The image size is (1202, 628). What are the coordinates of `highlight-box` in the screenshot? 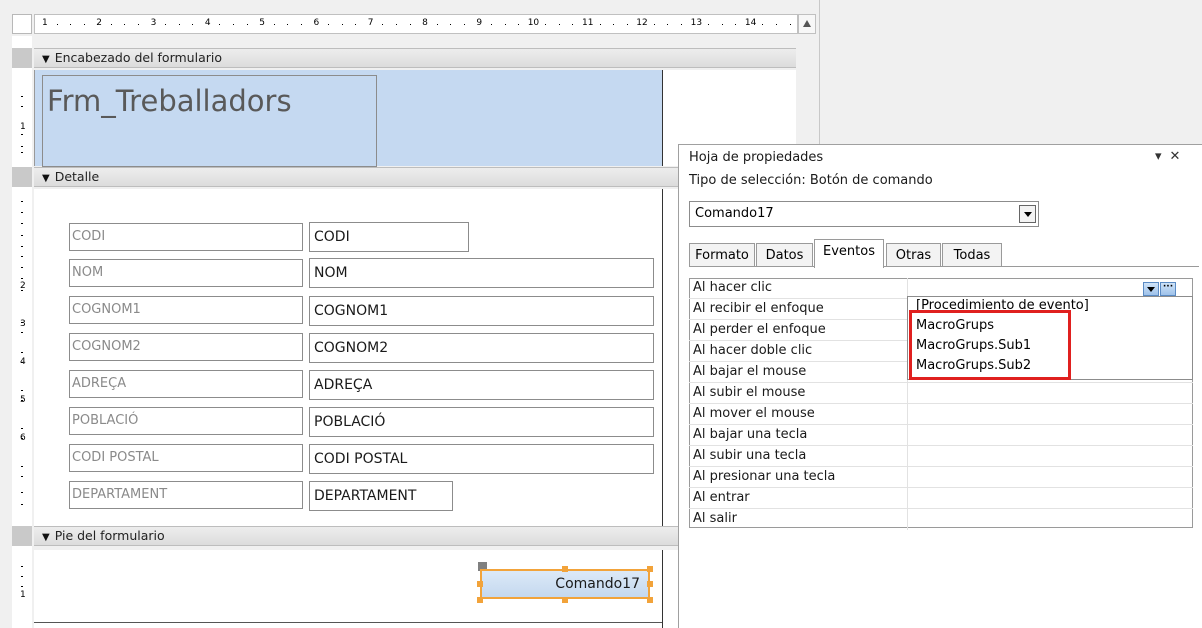 It's located at (990, 345).